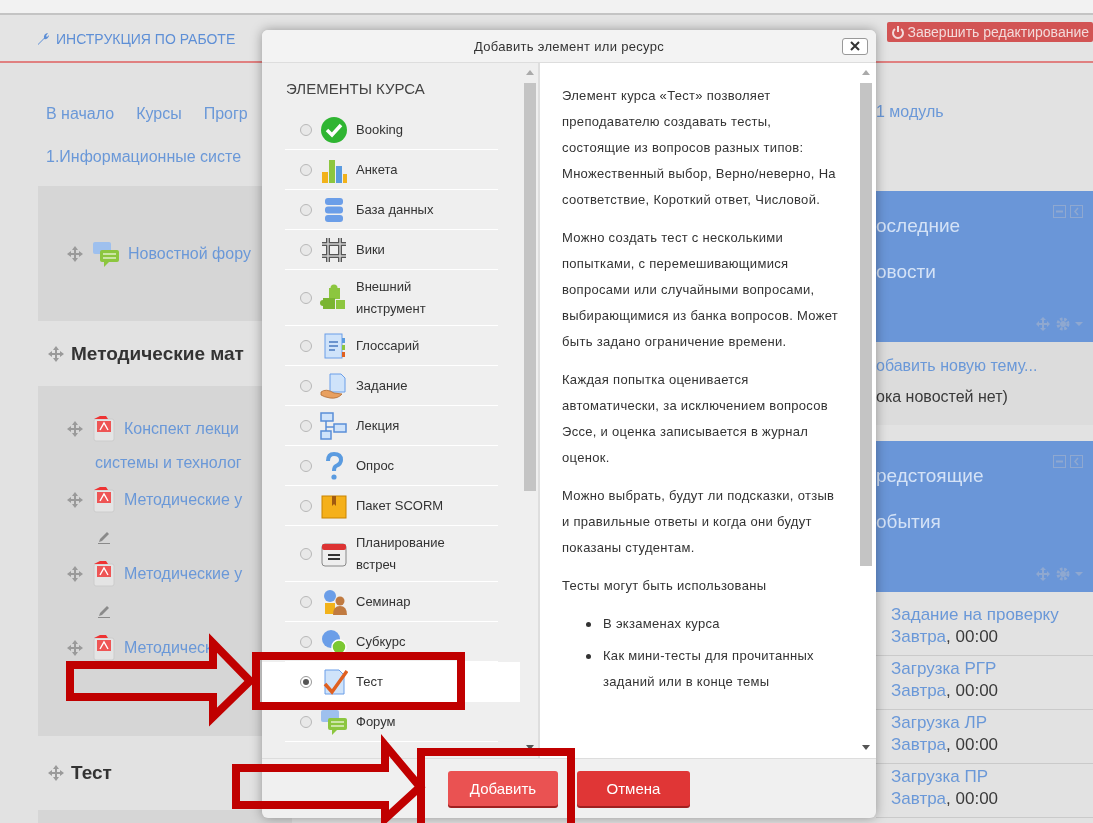  I want to click on close-button, so click(855, 46).